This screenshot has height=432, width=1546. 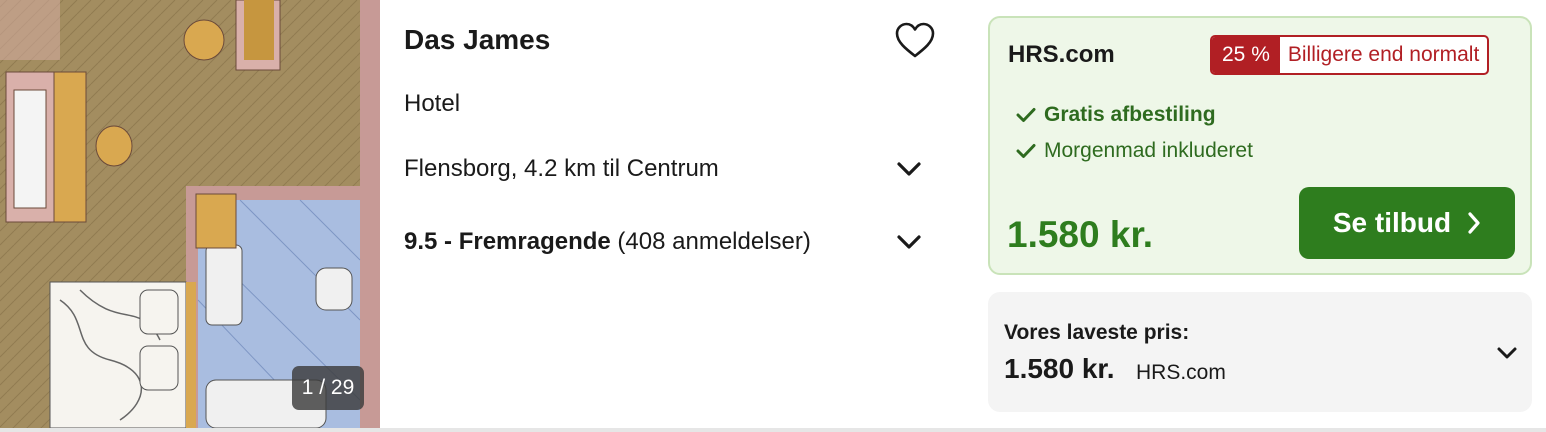 I want to click on location-text: Flensborg, 4.2 km til Centrum, so click(x=561, y=168).